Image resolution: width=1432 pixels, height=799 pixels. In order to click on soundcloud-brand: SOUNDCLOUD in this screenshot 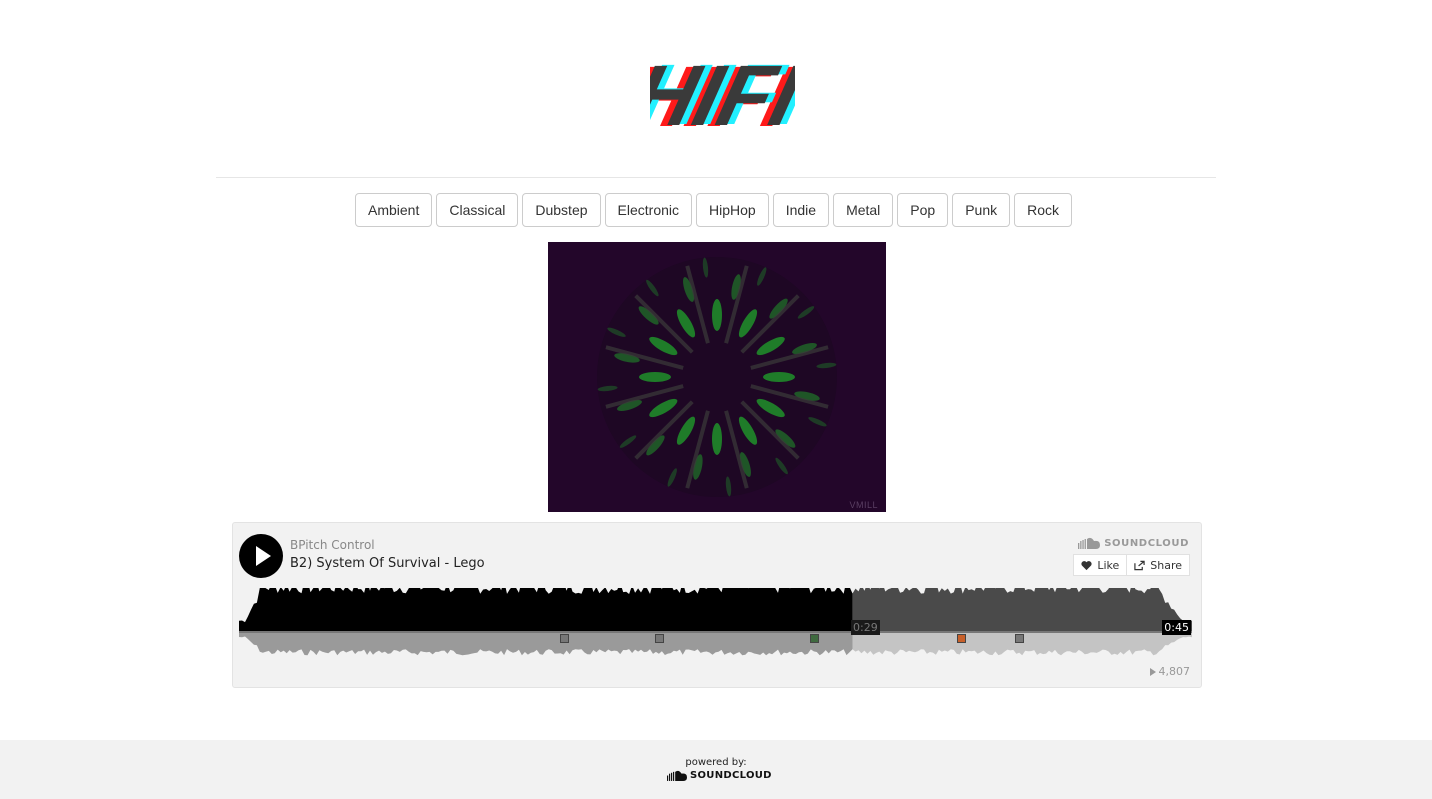, I will do `click(1133, 543)`.